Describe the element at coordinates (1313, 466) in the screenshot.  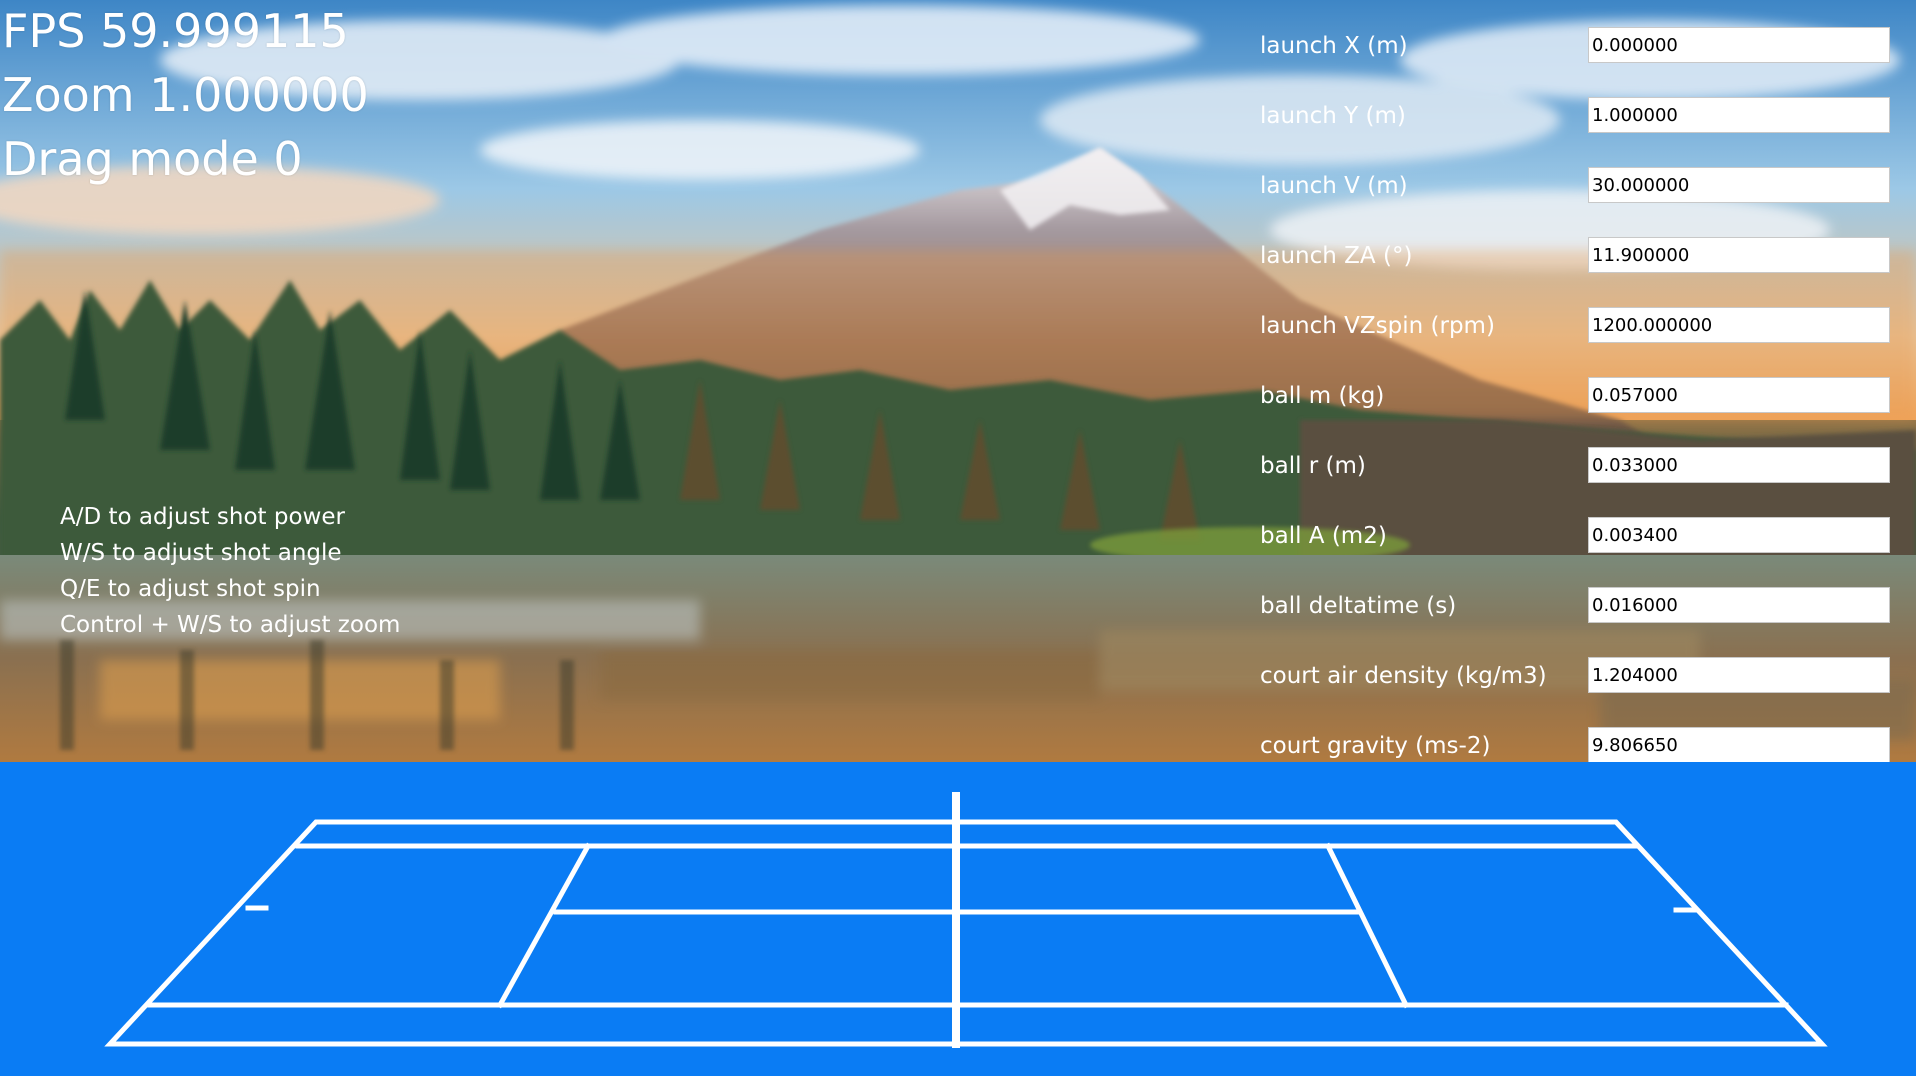
I see `param-label-ball-r: ball r (m)` at that location.